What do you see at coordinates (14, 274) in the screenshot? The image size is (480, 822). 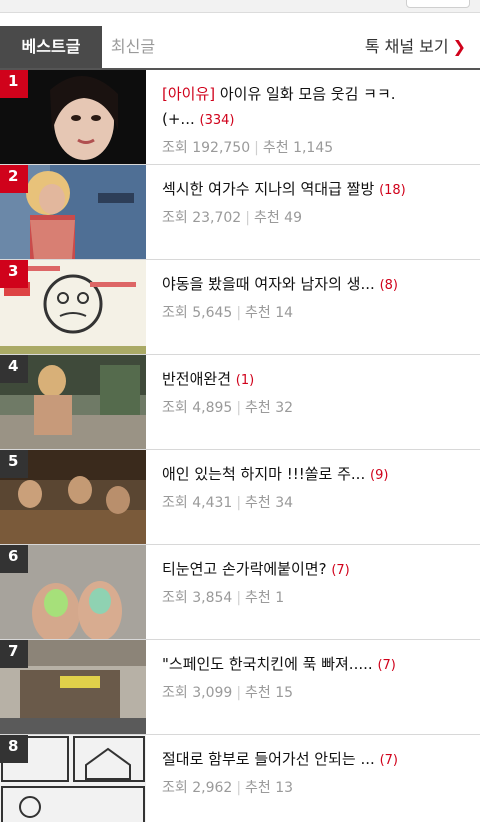 I see `rank-badge: 3` at bounding box center [14, 274].